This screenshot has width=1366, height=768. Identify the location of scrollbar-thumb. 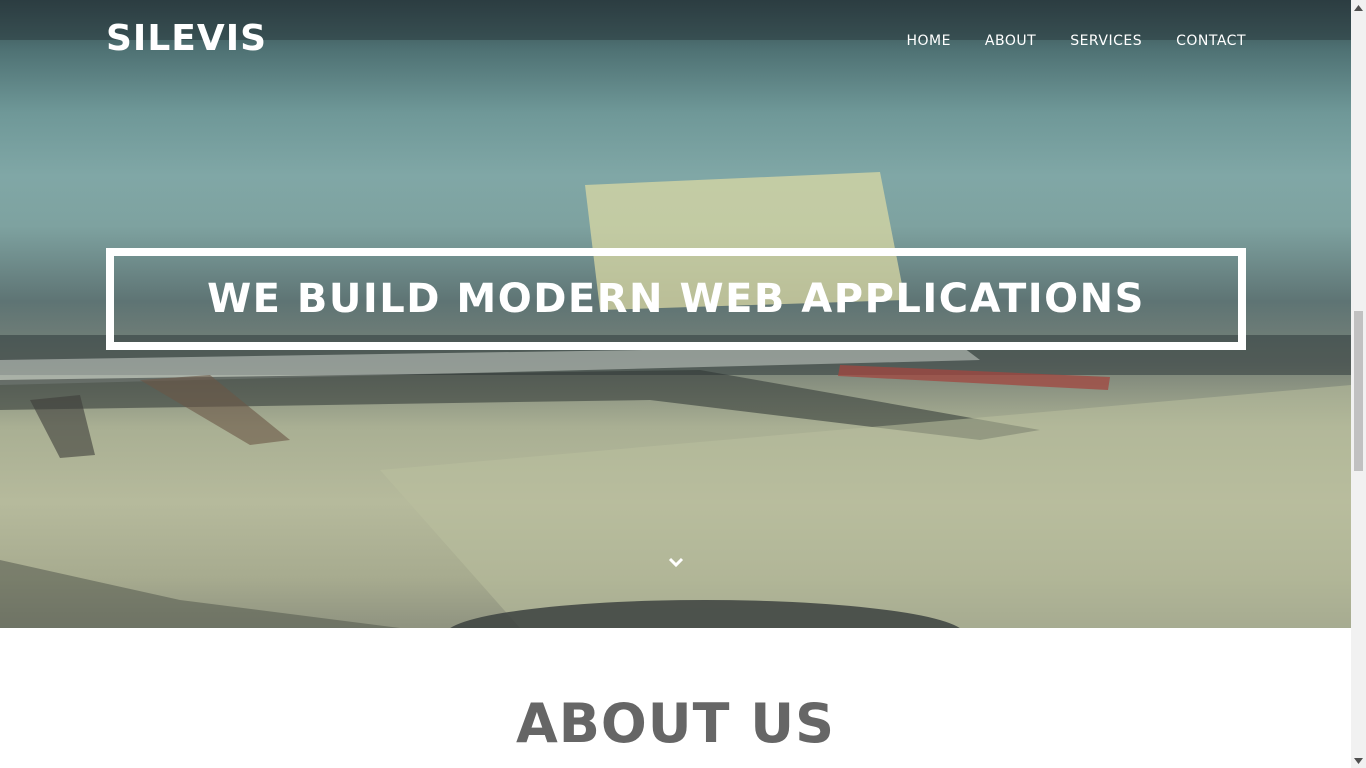
(1358, 391).